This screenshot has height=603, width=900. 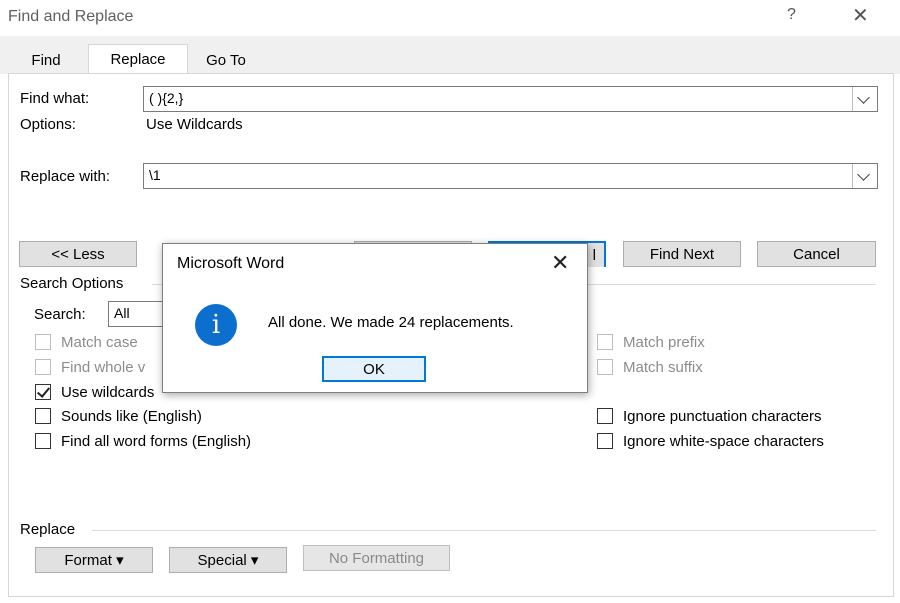 What do you see at coordinates (594, 255) in the screenshot?
I see `replace-all-partial-label: l` at bounding box center [594, 255].